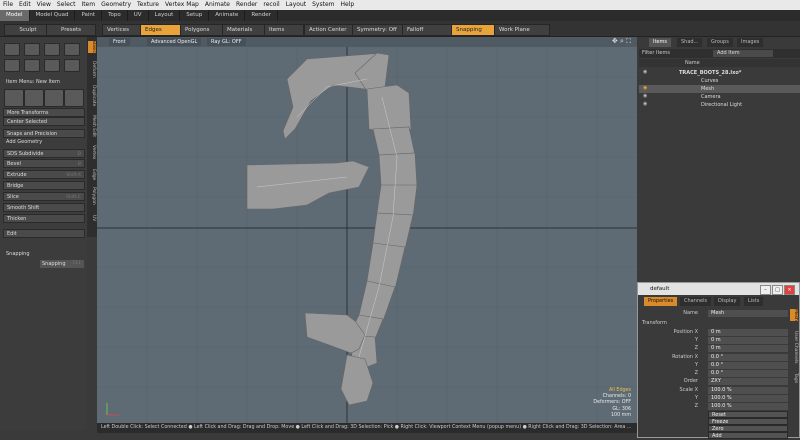 The width and height of the screenshot is (800, 440). I want to click on raygl-dropdown: Ray GL: OFF, so click(226, 42).